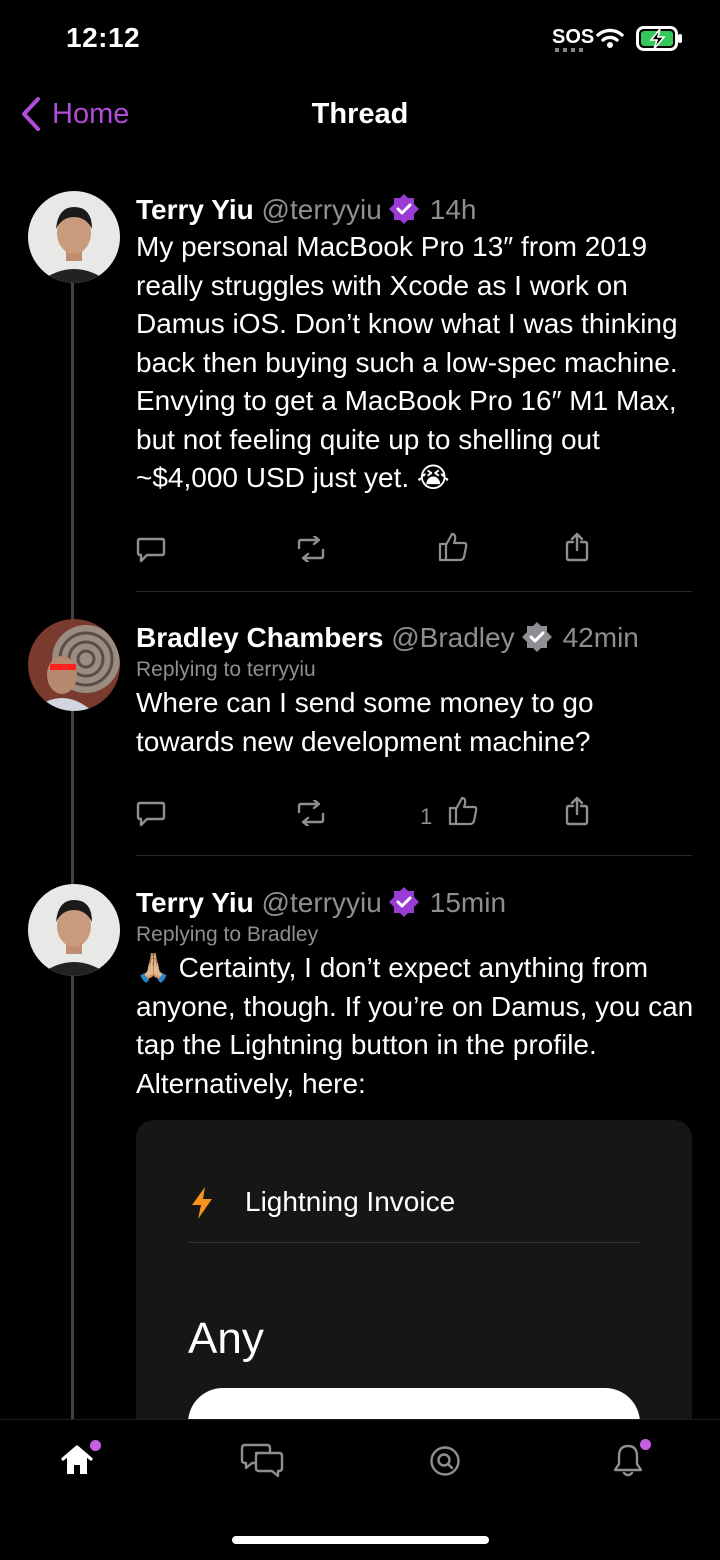  Describe the element at coordinates (95, 1445) in the screenshot. I see `home-badge-dot` at that location.